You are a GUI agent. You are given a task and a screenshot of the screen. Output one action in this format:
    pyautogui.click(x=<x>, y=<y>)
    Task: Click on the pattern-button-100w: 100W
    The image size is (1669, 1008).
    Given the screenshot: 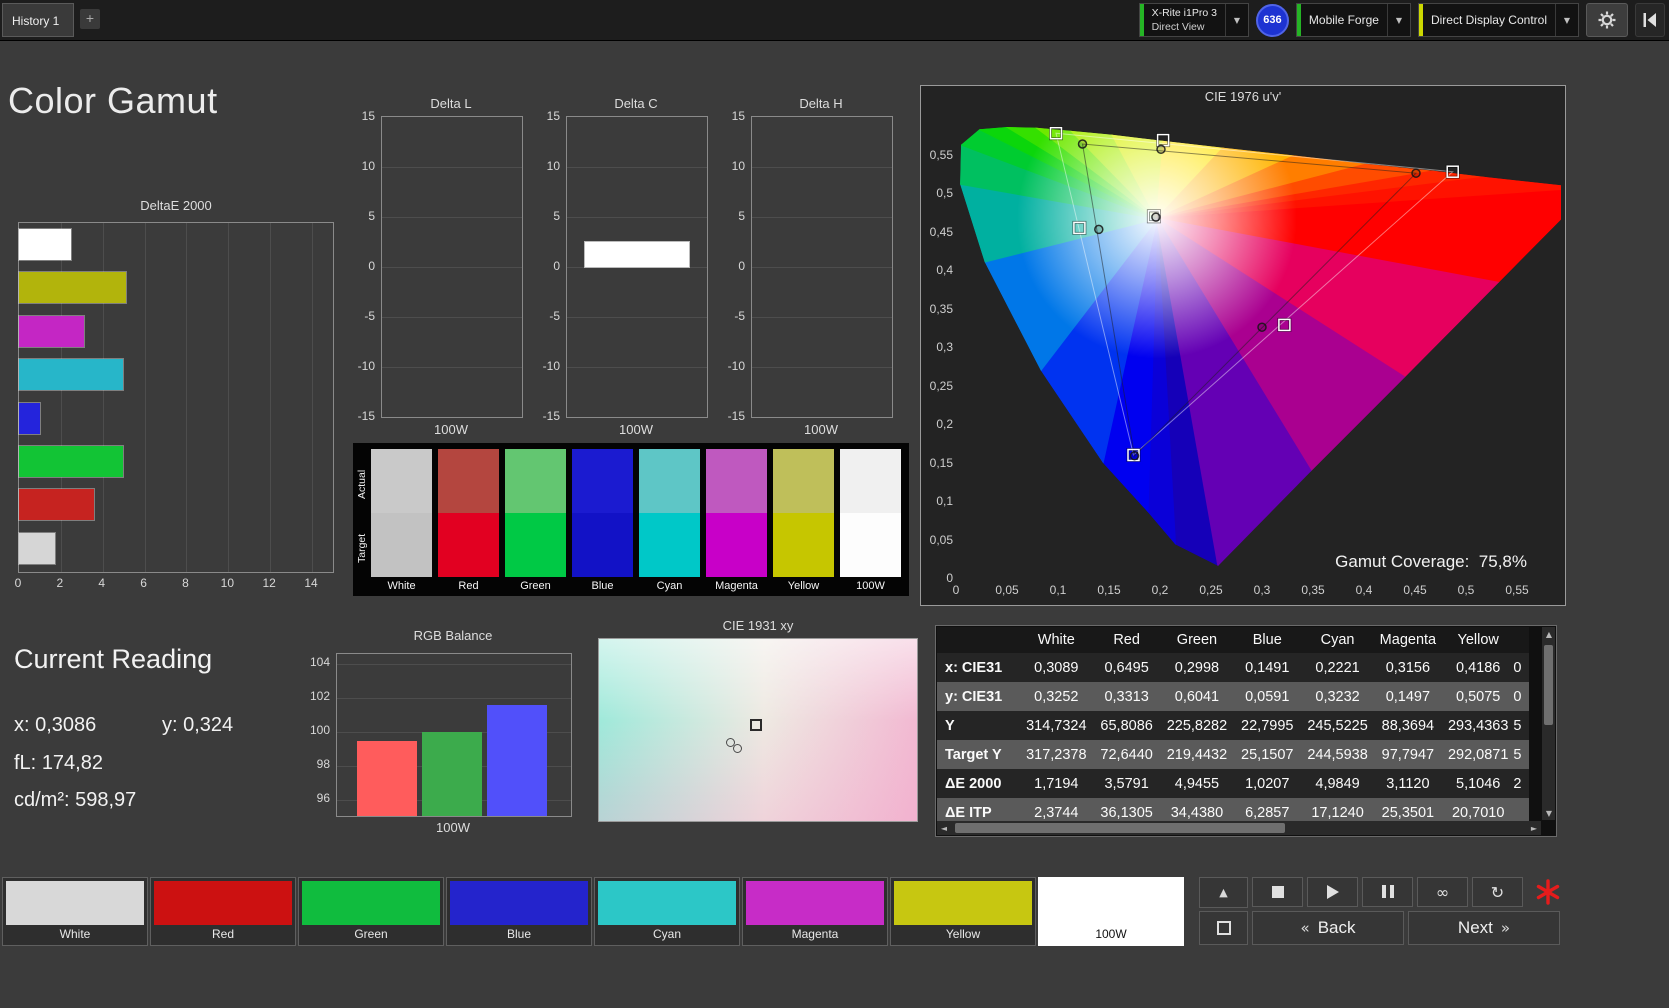 What is the action you would take?
    pyautogui.click(x=1111, y=911)
    